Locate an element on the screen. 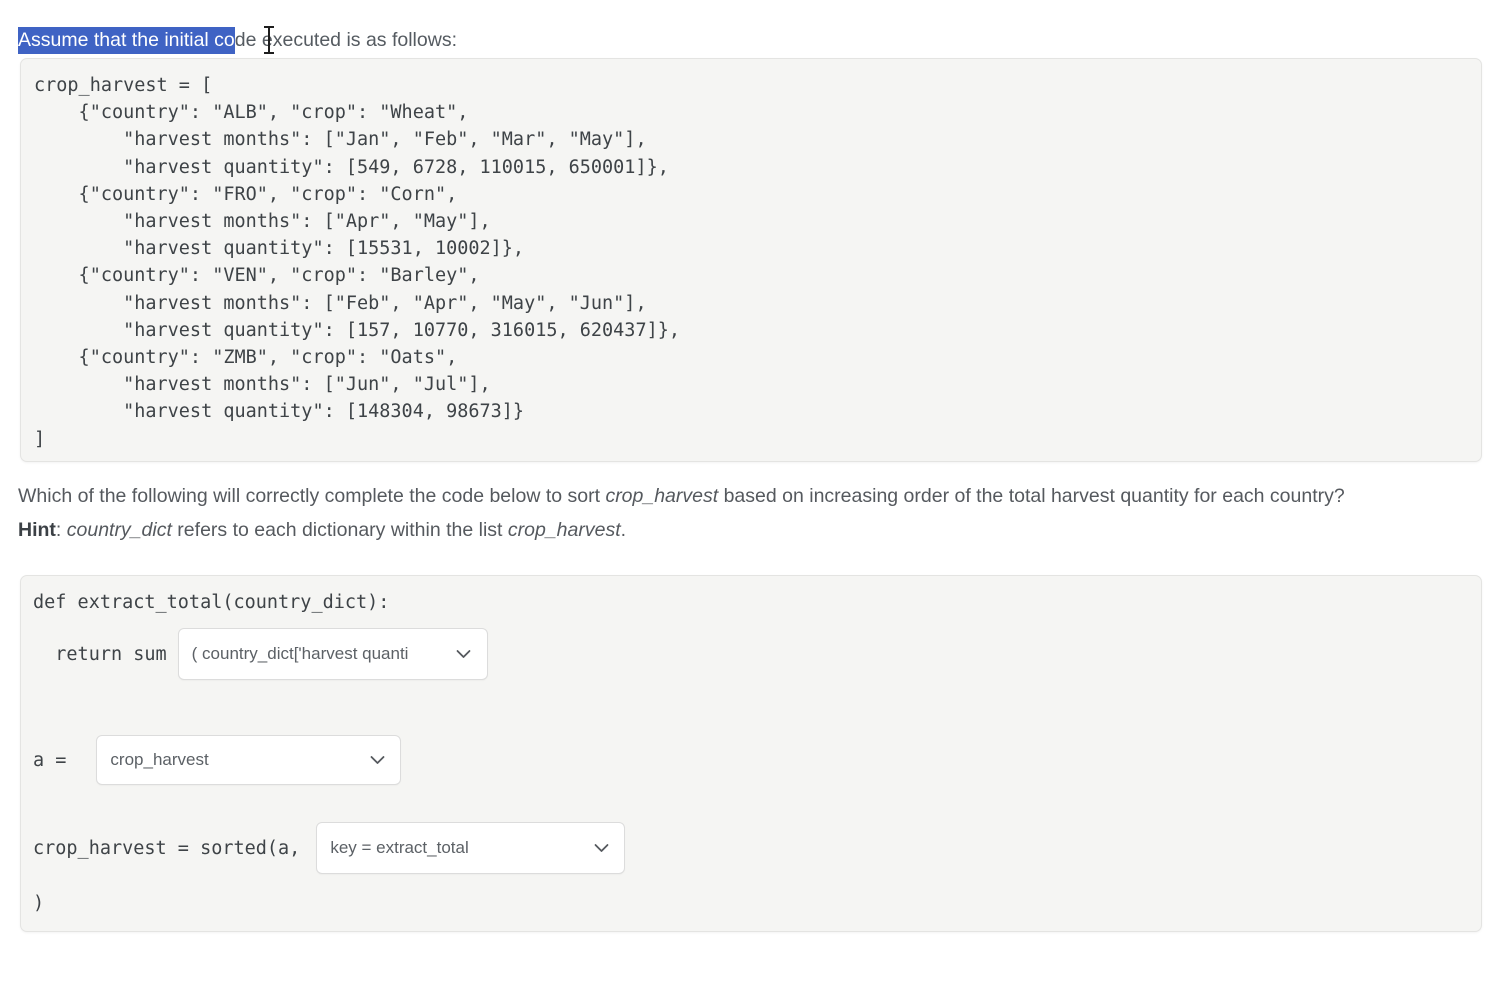 This screenshot has height=986, width=1509. dropdown-list-source: crop_harvest is located at coordinates (249, 760).